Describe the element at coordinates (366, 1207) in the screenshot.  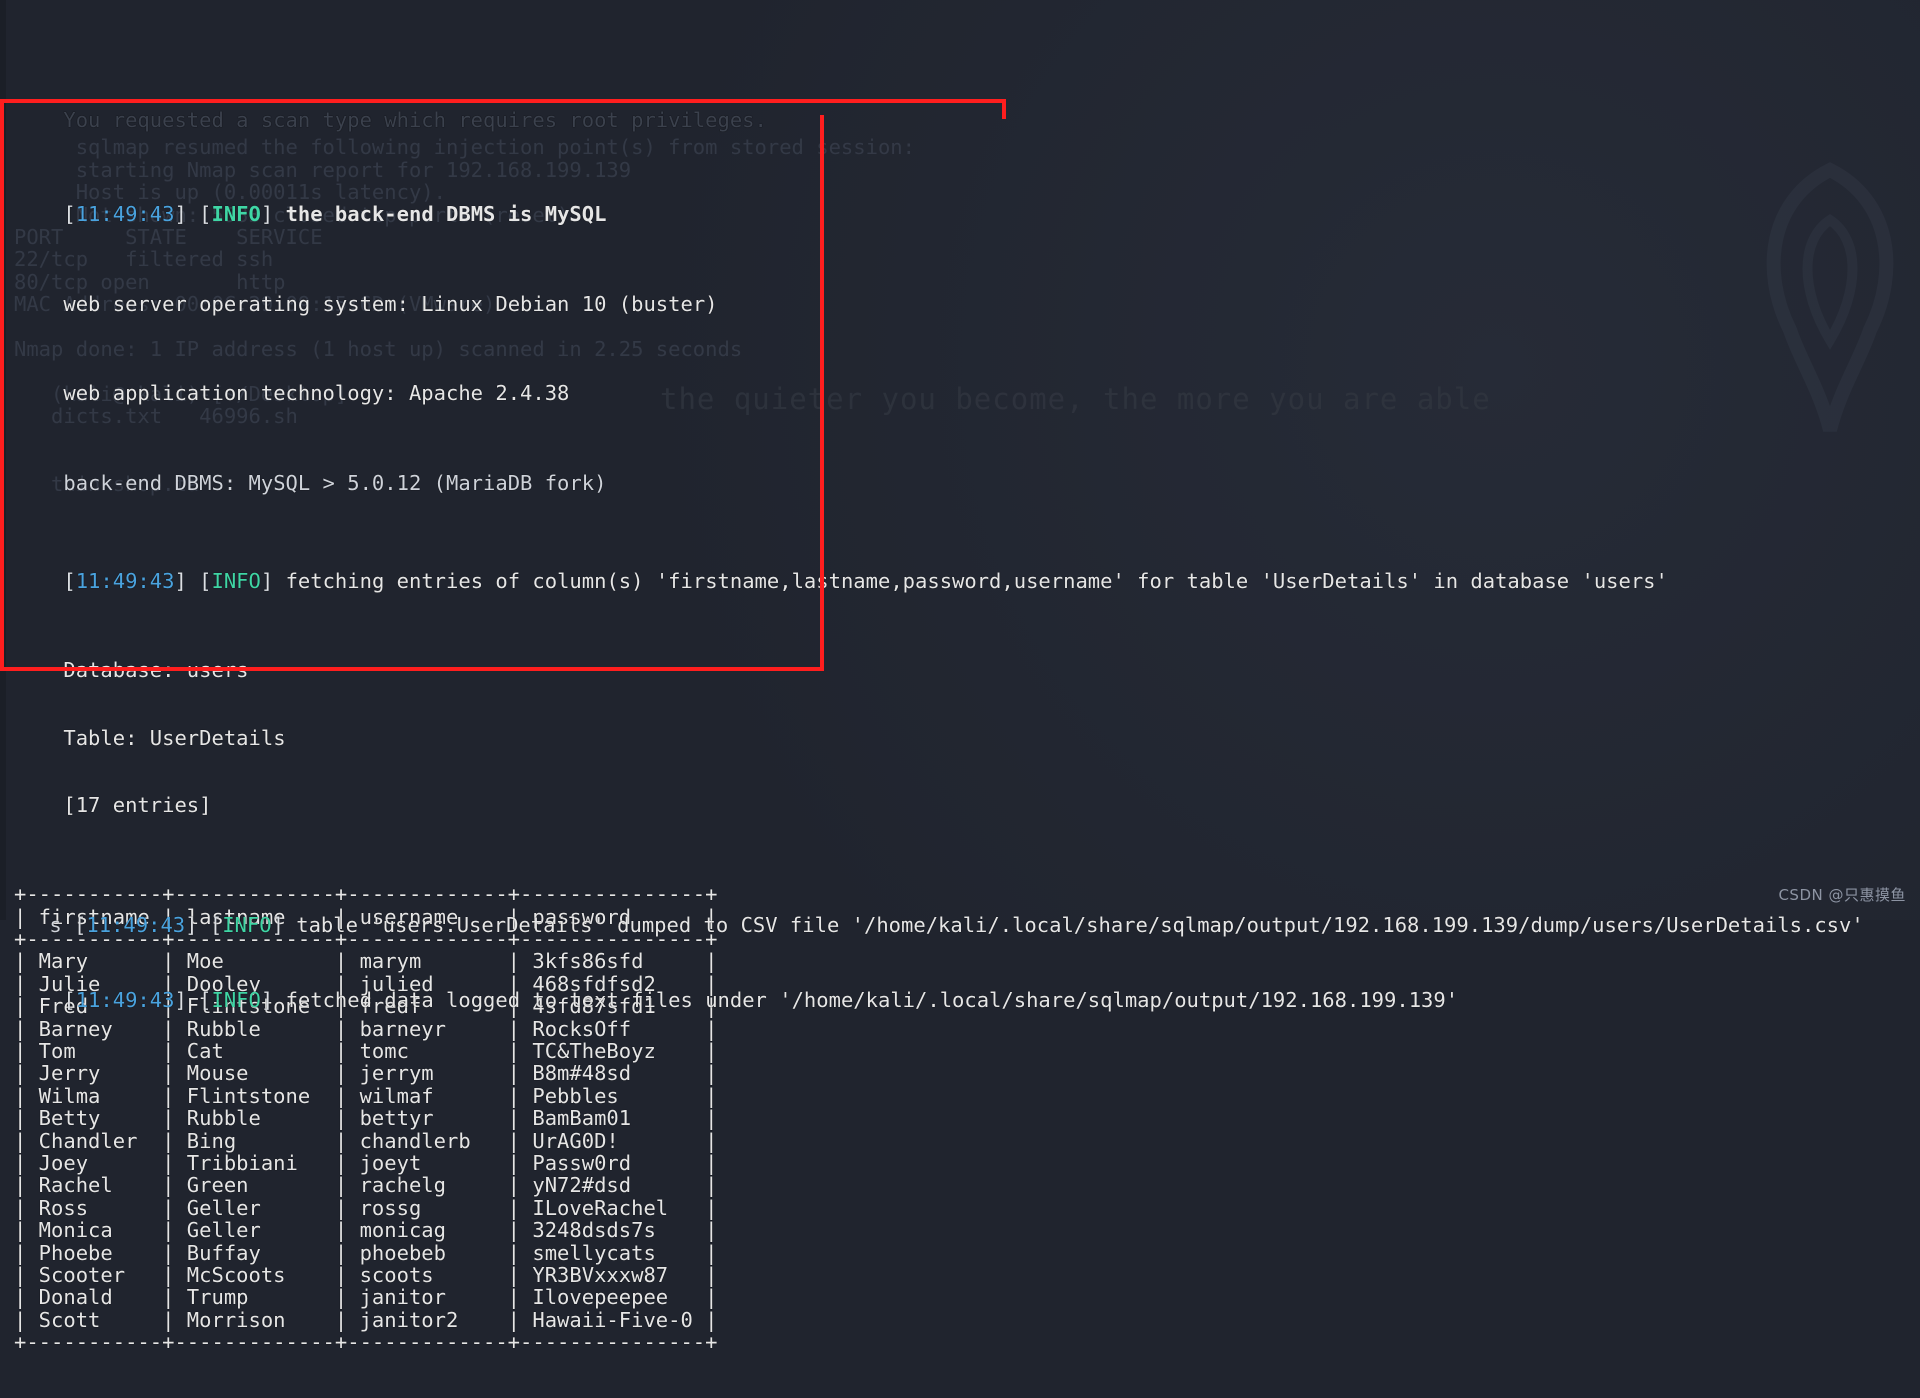
I see `table-row: | Ross | Geller | rossg | ILoveRachel |` at that location.